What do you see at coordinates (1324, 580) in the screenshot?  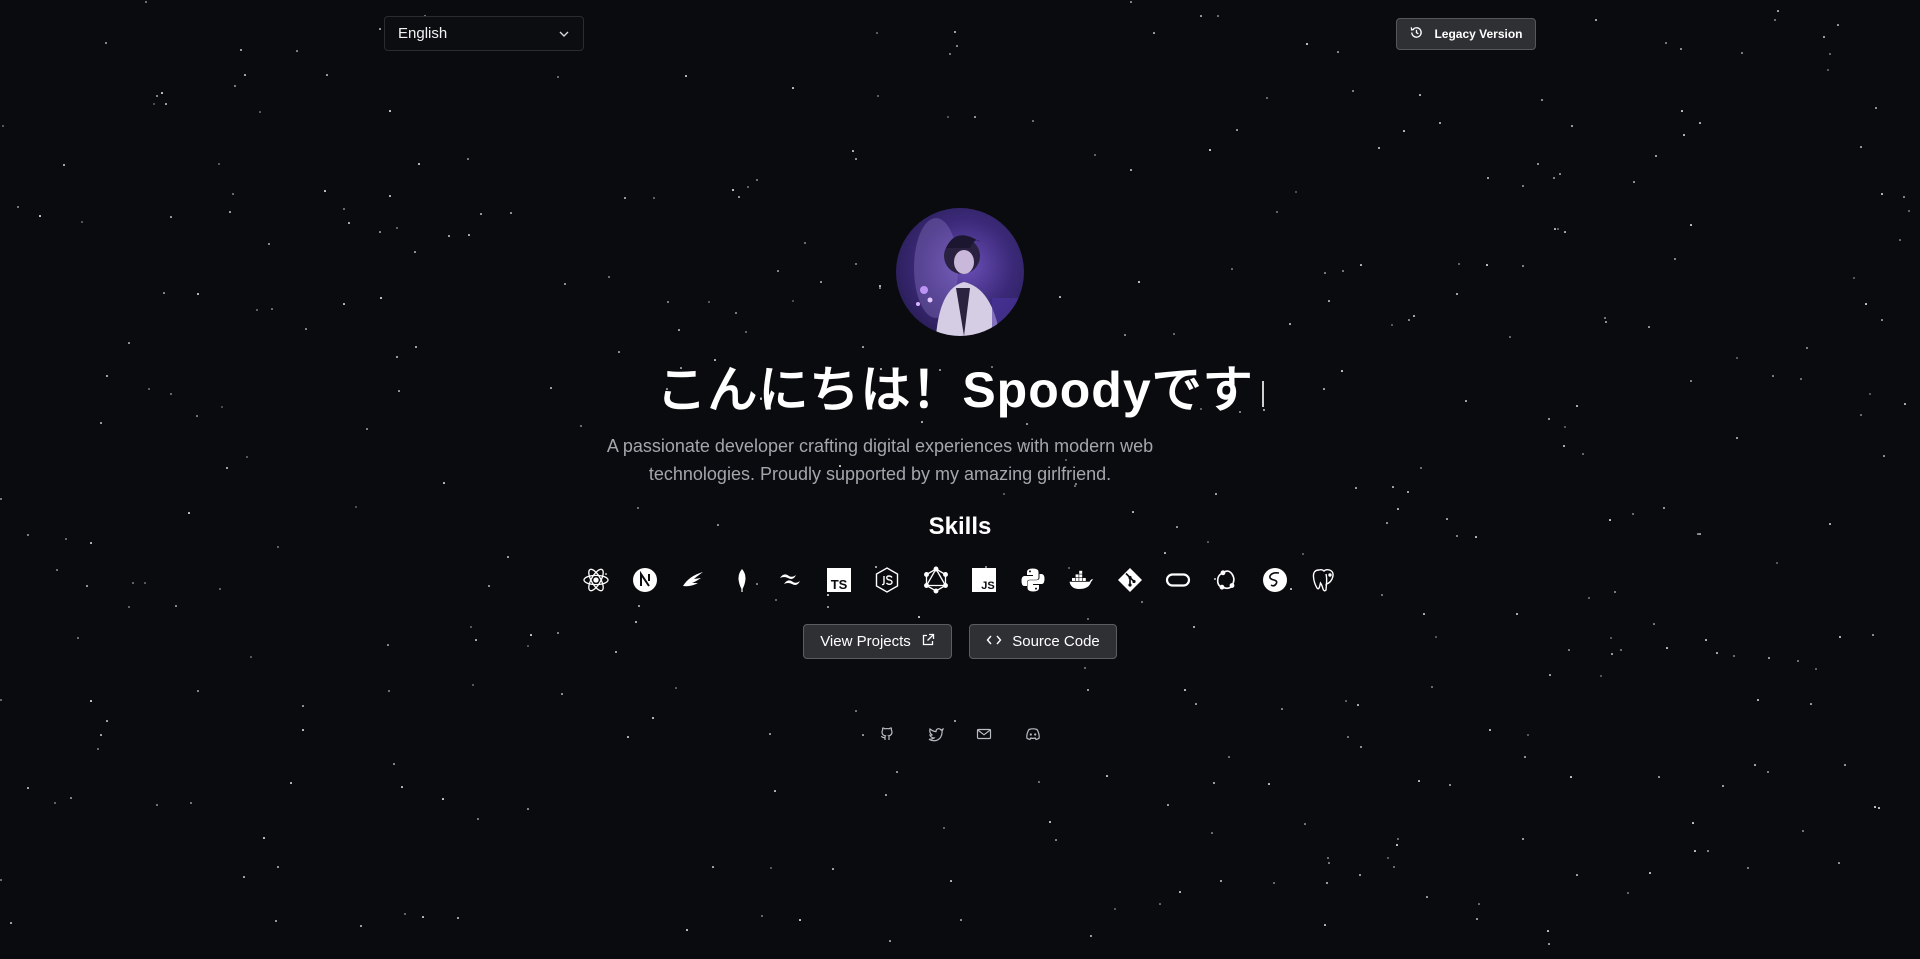 I see `postgresql-icon` at bounding box center [1324, 580].